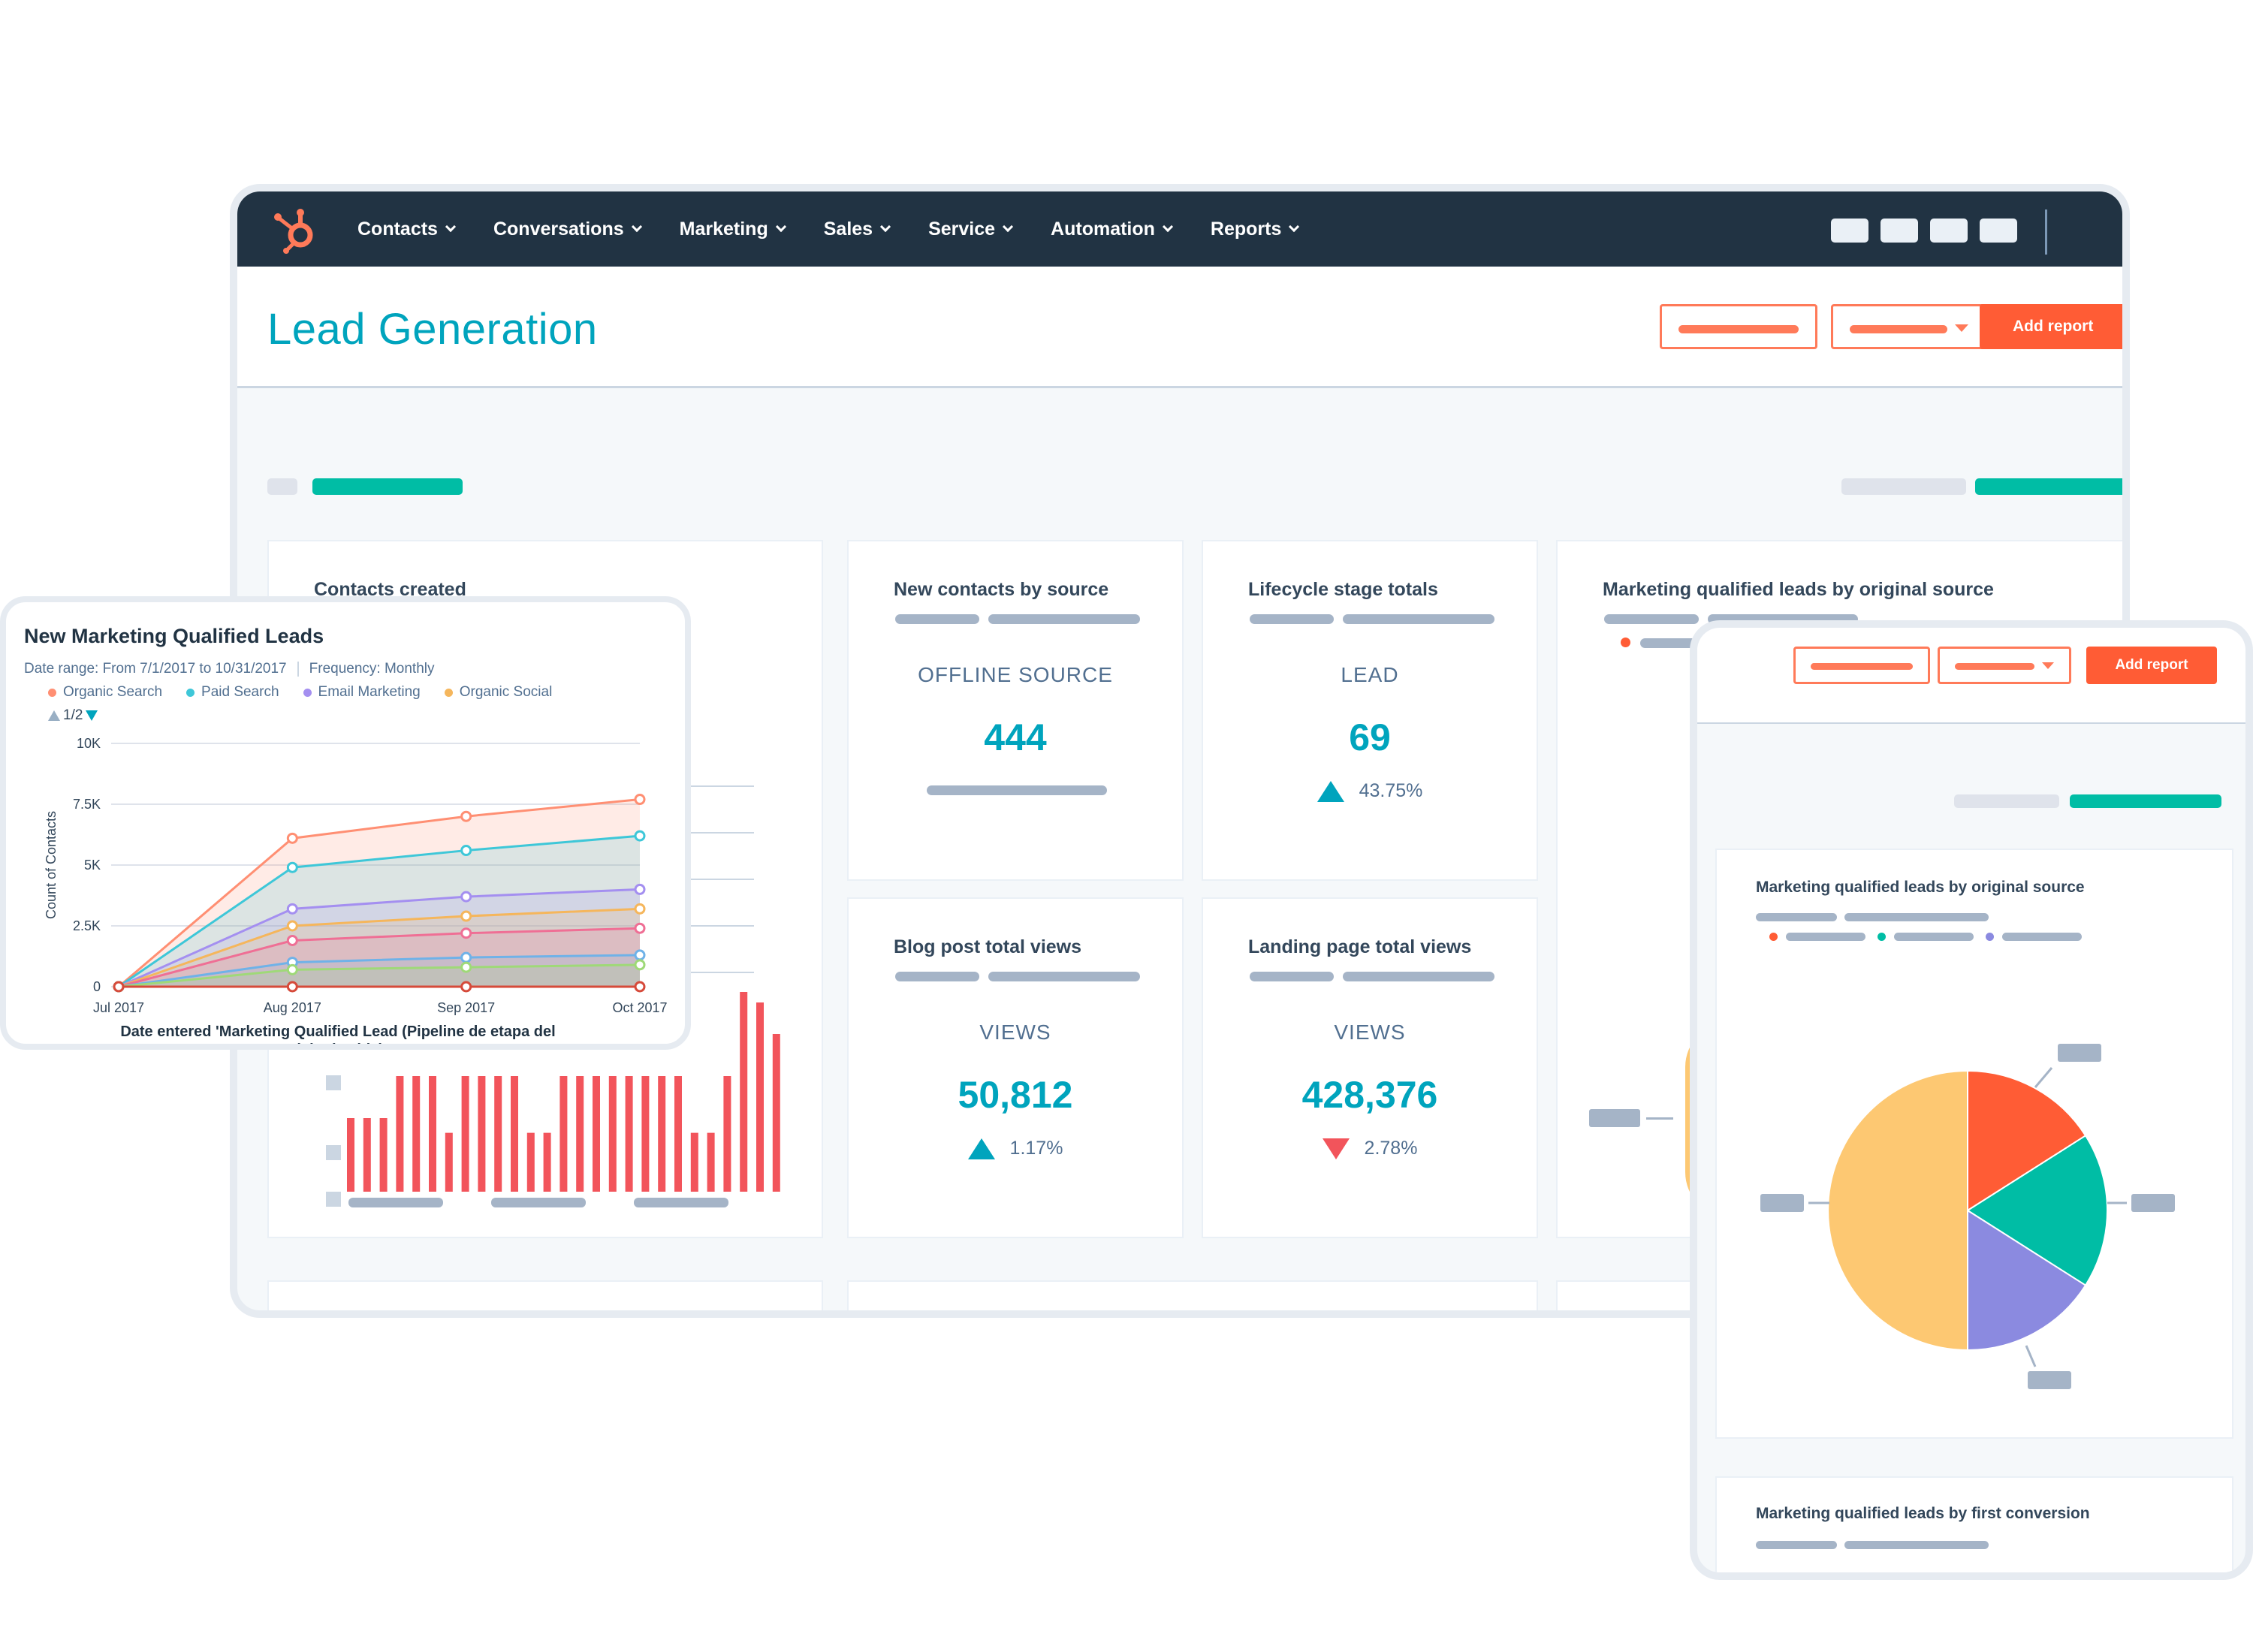 The width and height of the screenshot is (2253, 1652). I want to click on filter-placeholder, so click(282, 486).